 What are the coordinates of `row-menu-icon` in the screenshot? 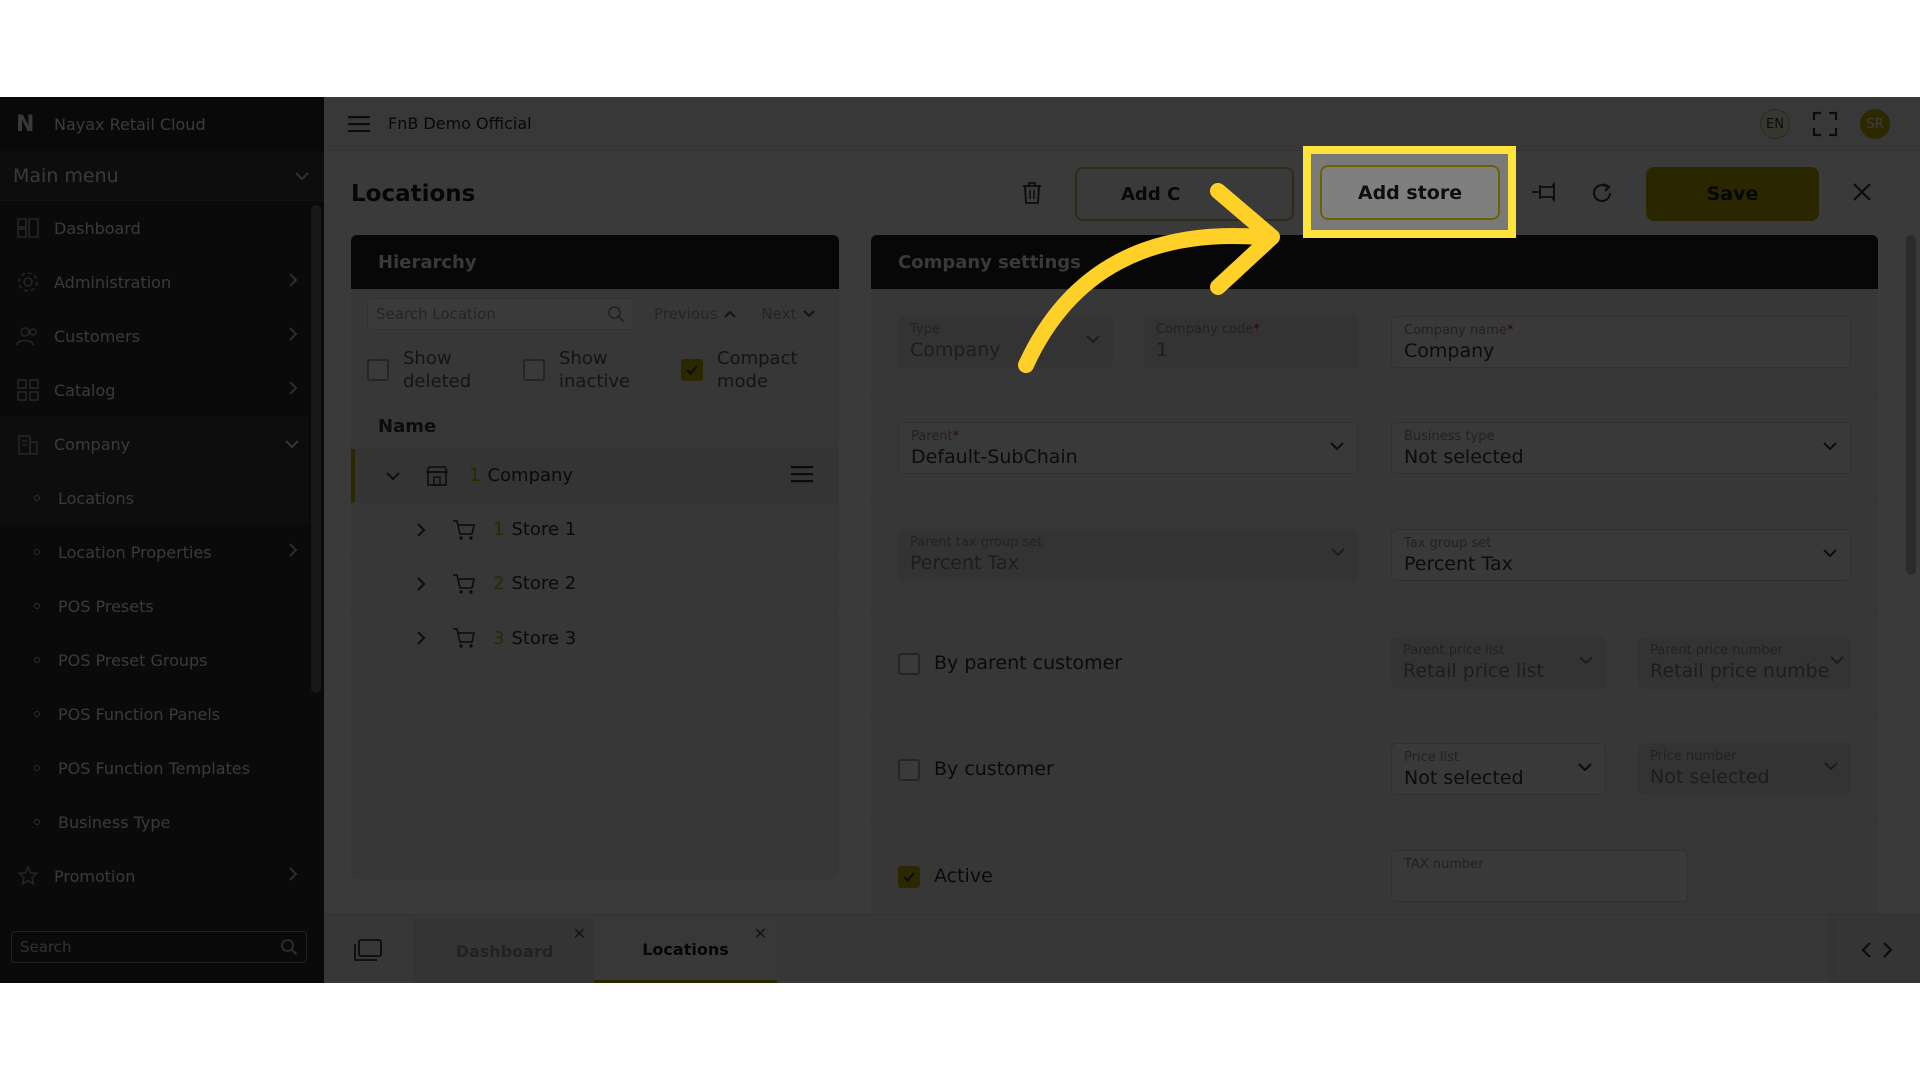 It's located at (802, 474).